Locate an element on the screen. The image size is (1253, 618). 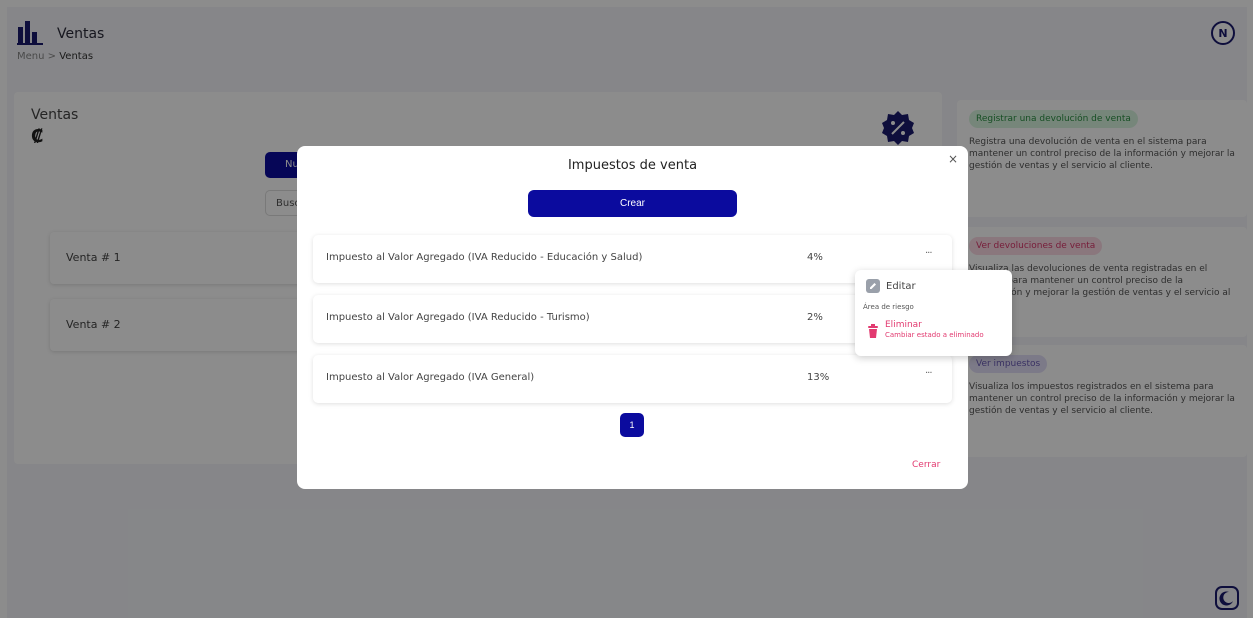
modal-title: Impuestos de venta is located at coordinates (632, 165).